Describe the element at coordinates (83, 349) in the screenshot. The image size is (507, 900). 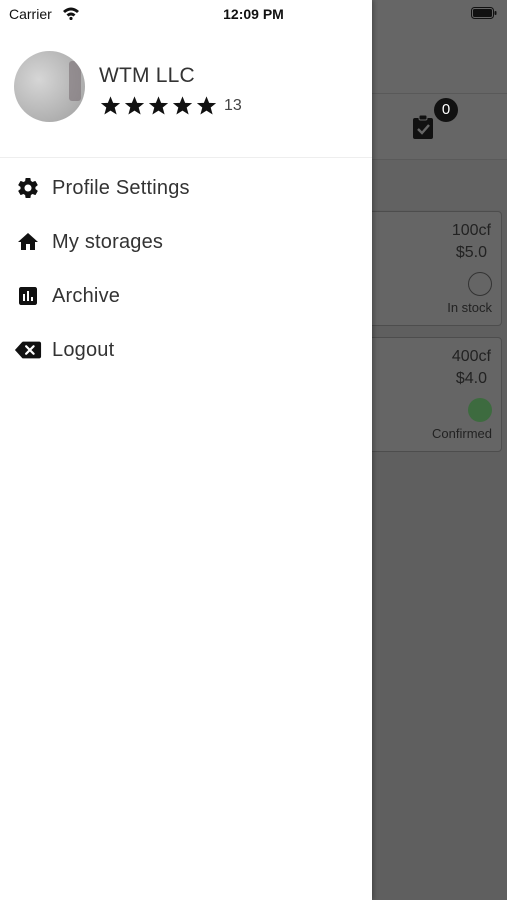
I see `menu-item-label: Logout` at that location.